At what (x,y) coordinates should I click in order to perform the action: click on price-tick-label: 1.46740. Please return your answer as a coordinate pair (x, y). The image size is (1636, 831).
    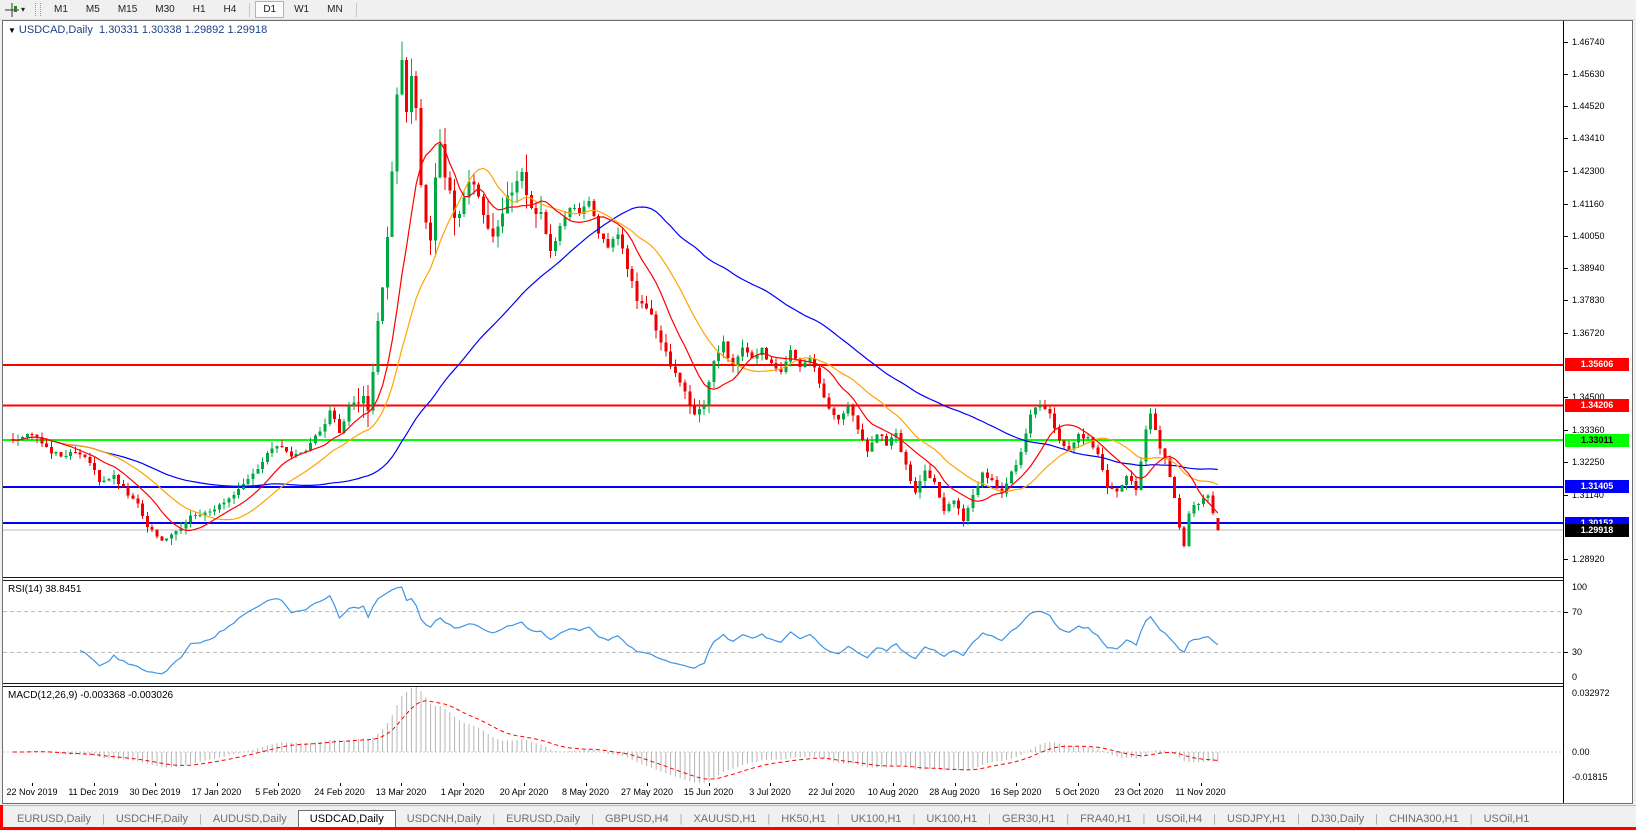
    Looking at the image, I should click on (1588, 41).